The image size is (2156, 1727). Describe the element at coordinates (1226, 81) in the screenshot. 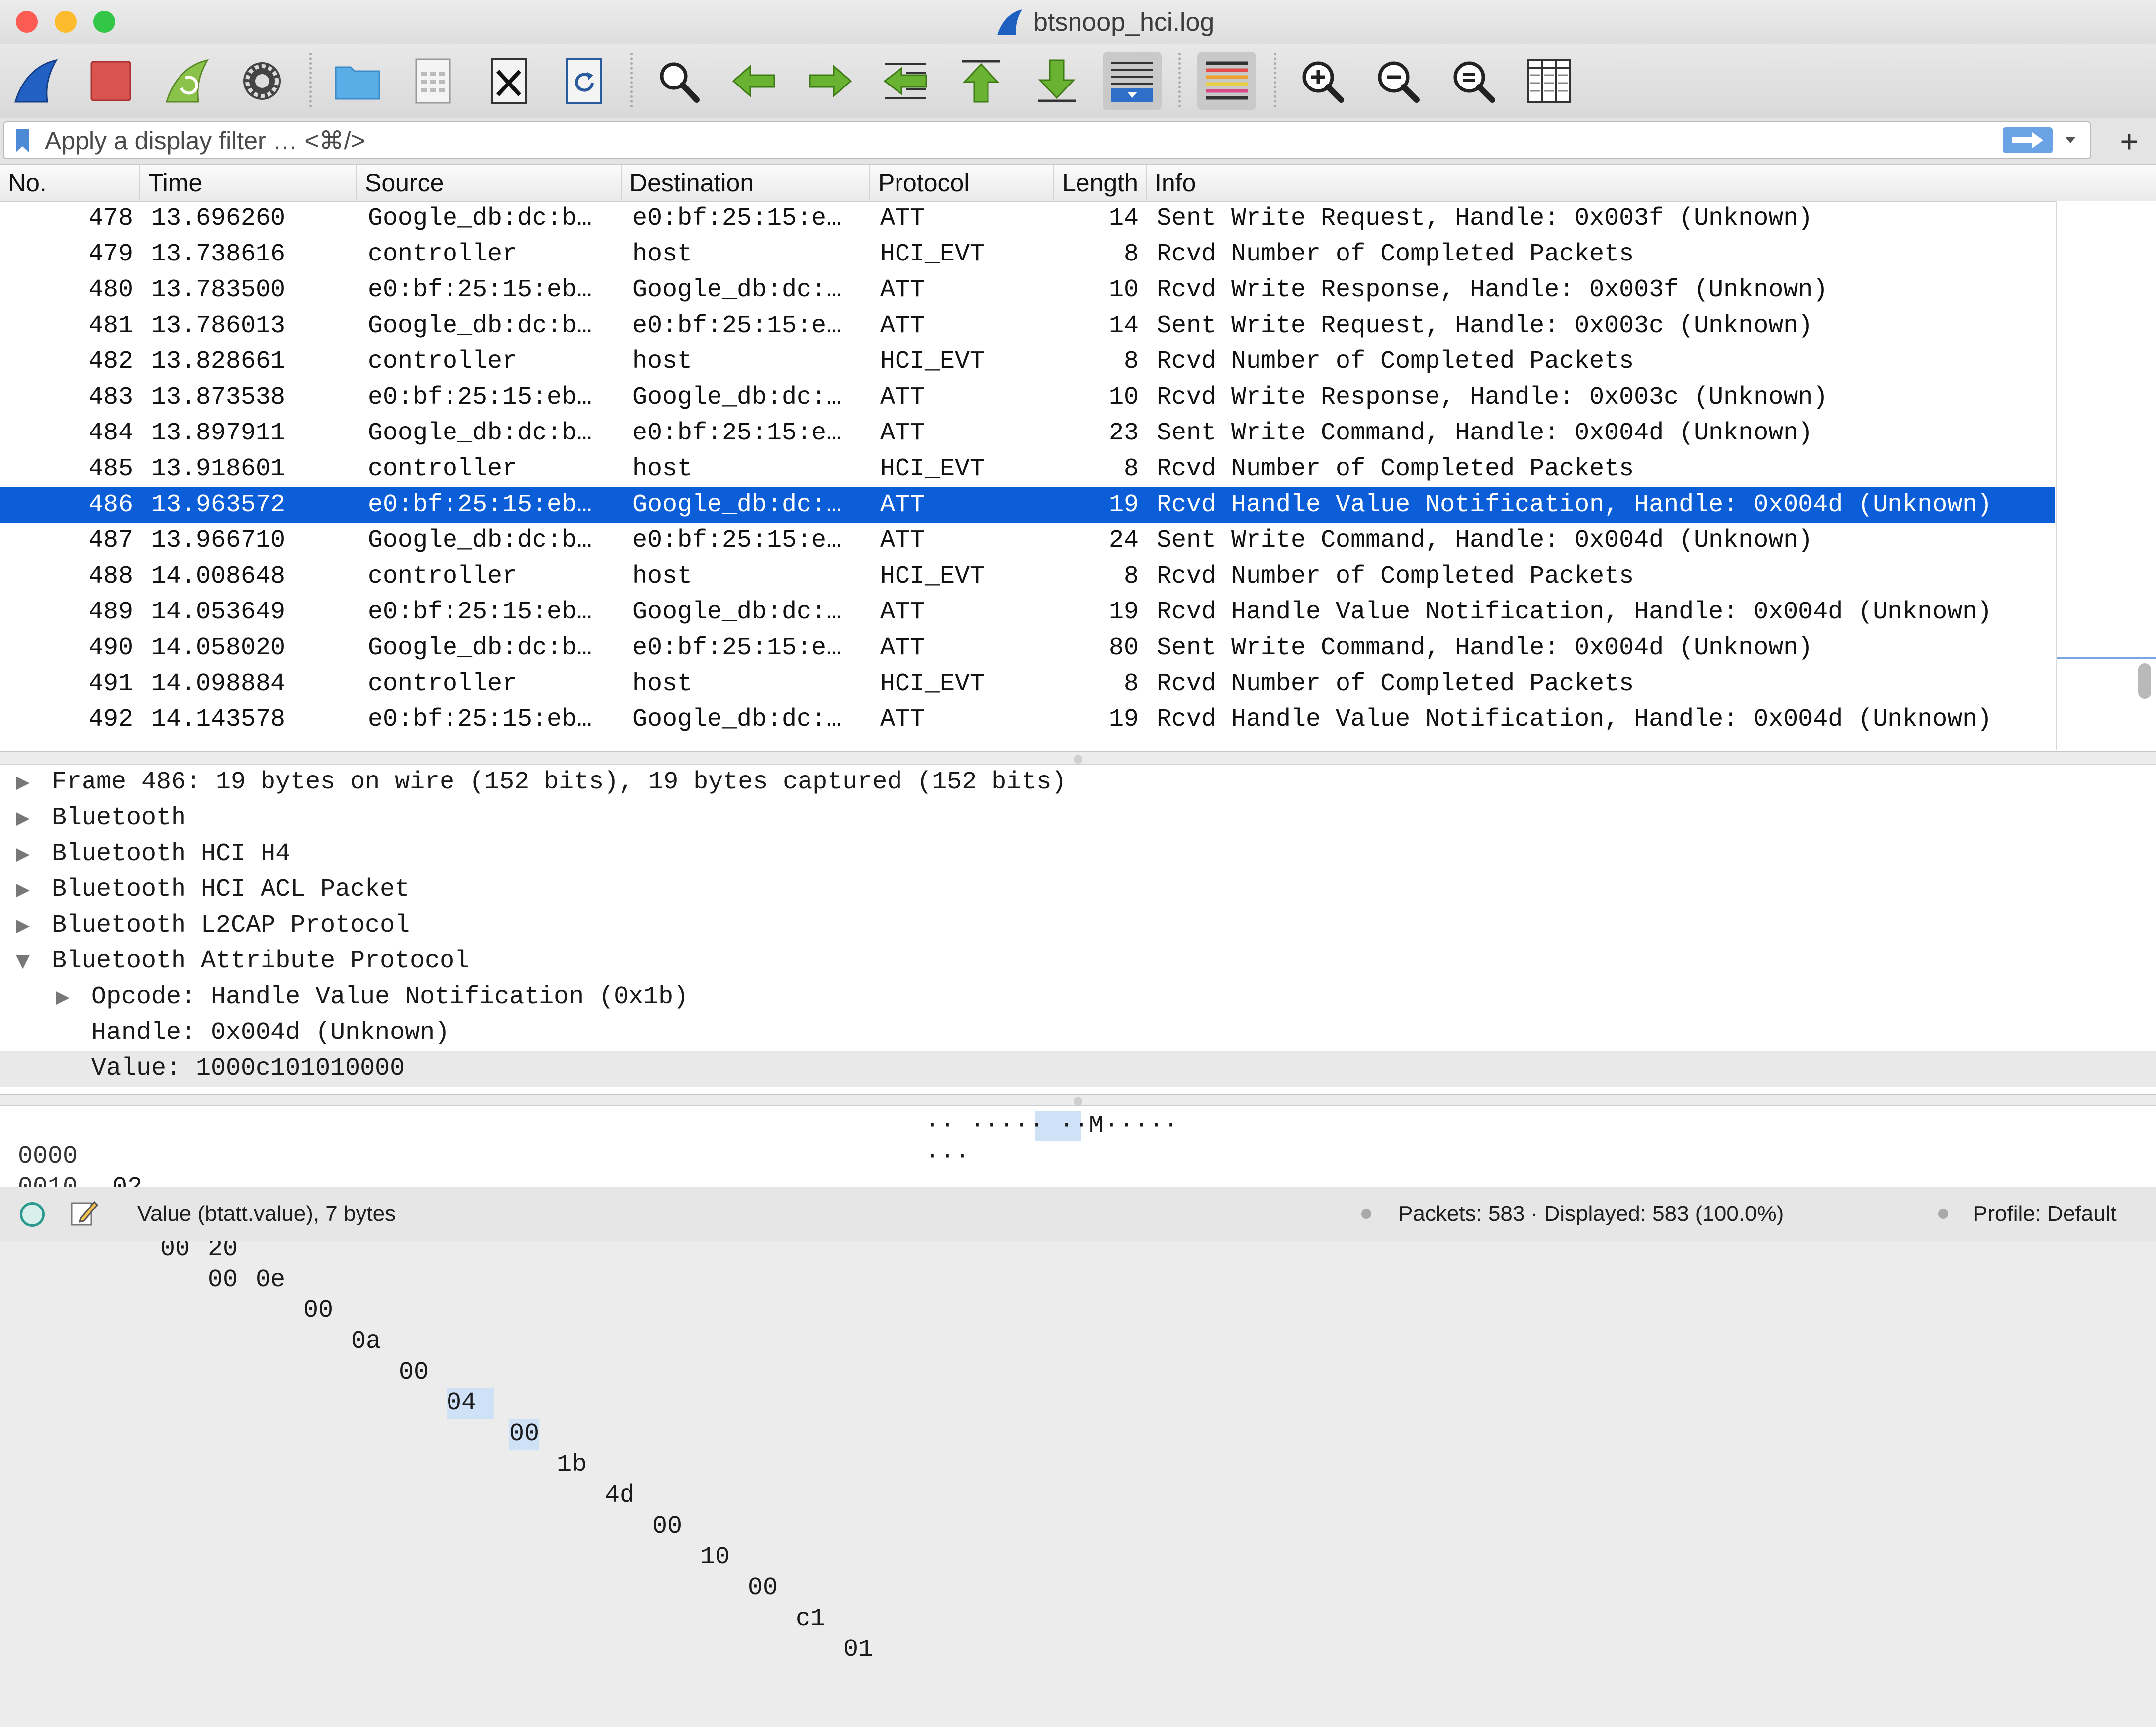

I see `colorize-button` at that location.